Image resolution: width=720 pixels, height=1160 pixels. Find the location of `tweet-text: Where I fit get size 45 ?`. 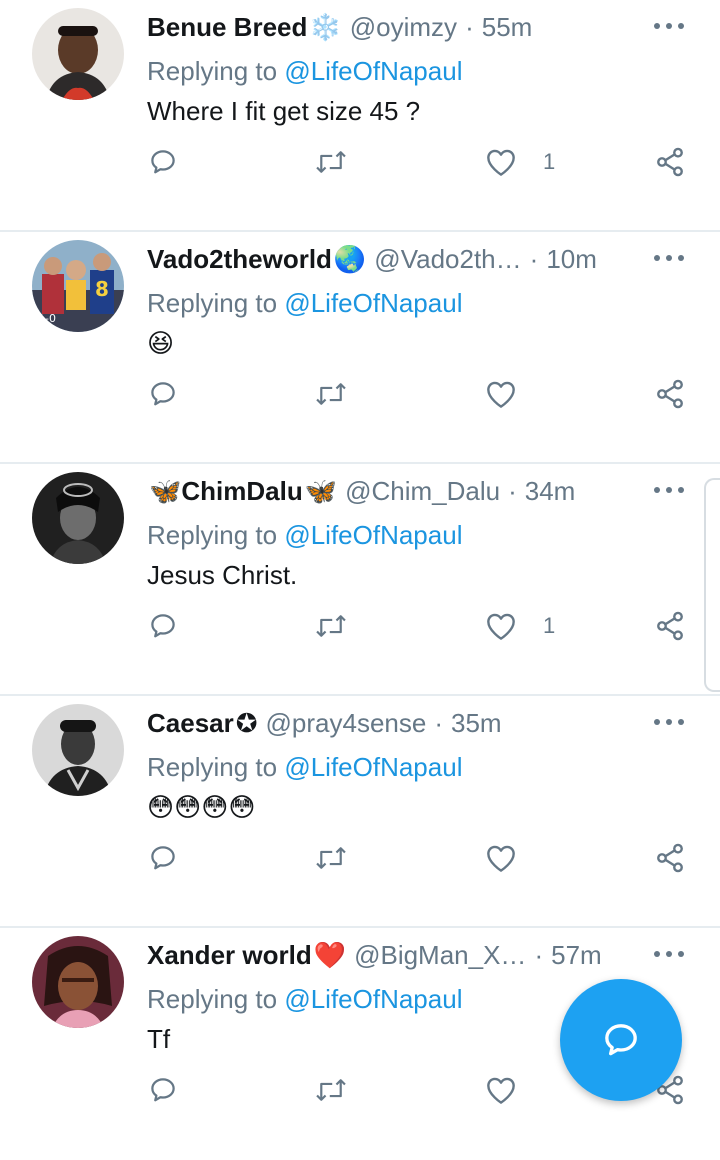

tweet-text: Where I fit get size 45 ? is located at coordinates (284, 111).